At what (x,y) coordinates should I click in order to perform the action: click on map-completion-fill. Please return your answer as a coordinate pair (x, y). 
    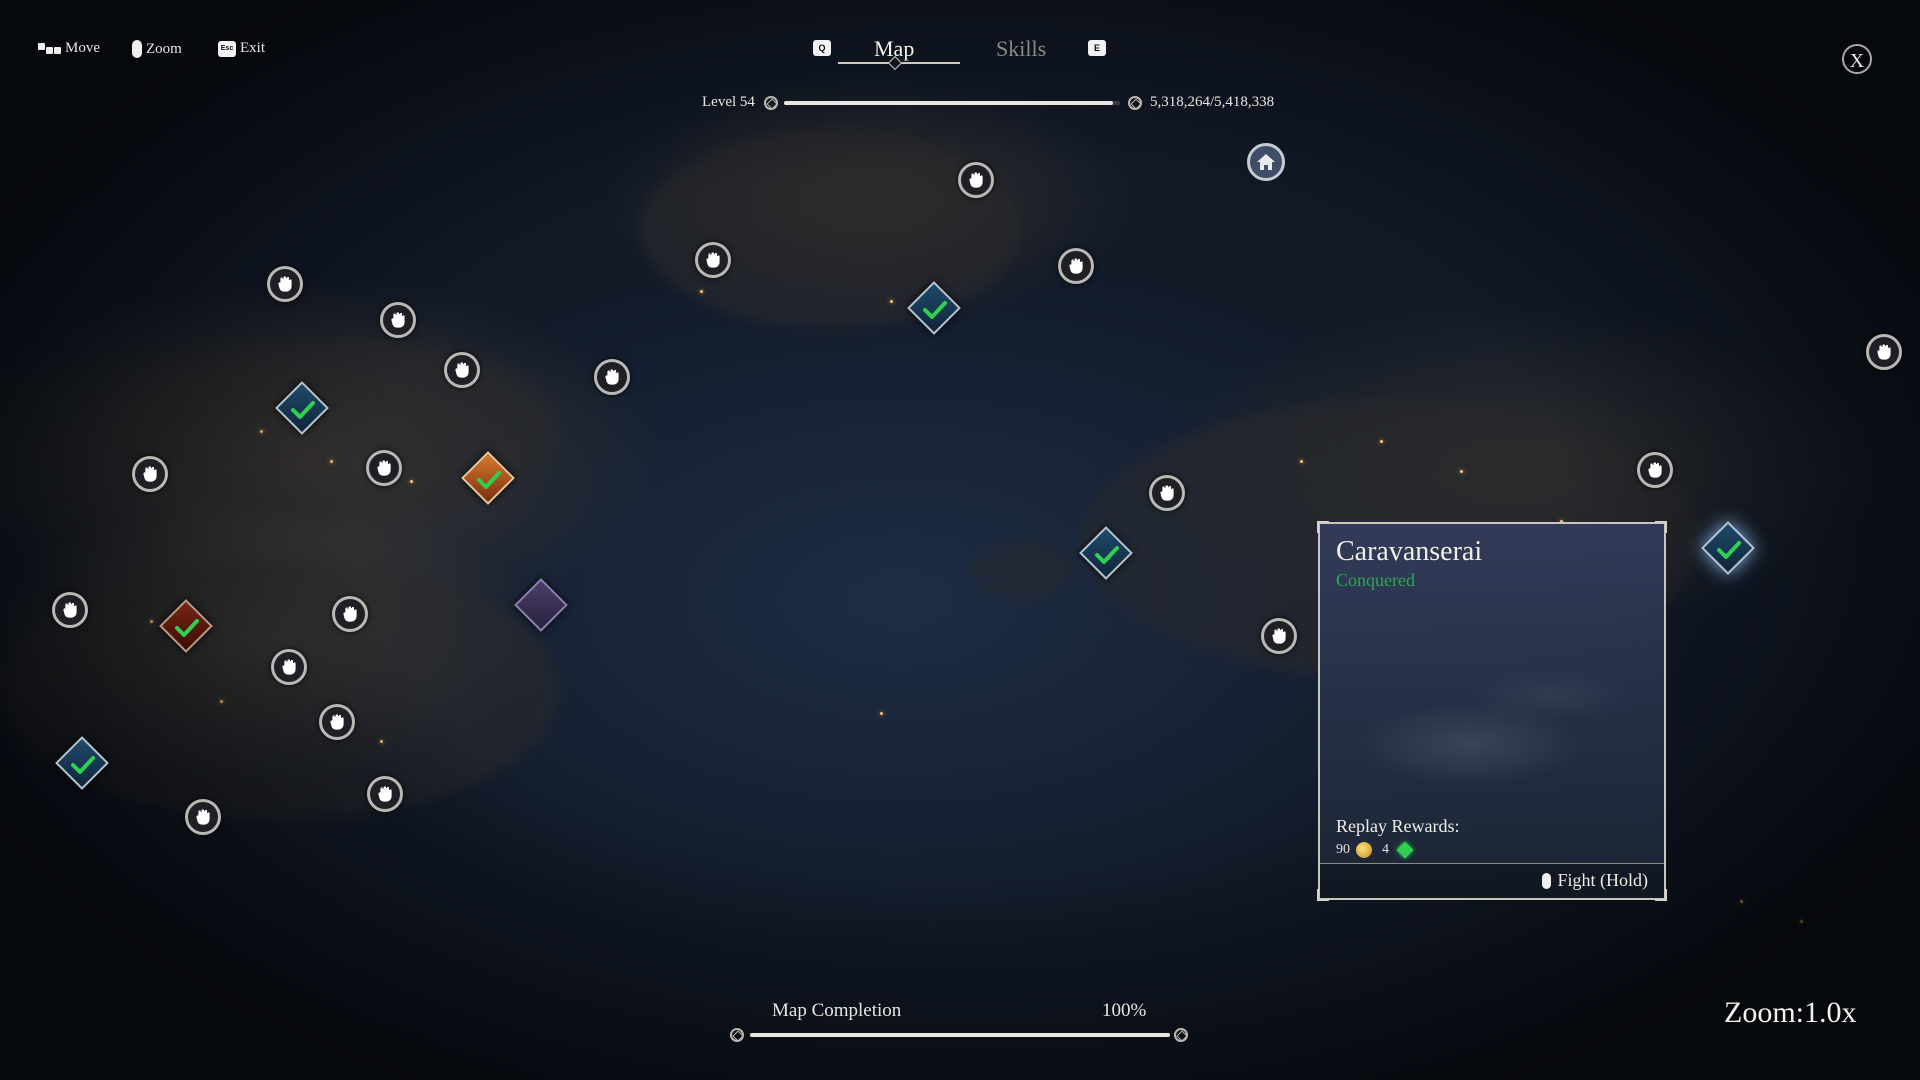
    Looking at the image, I should click on (960, 1035).